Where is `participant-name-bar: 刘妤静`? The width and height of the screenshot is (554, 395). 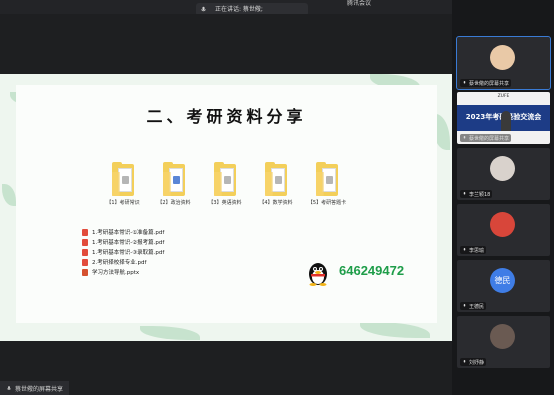 participant-name-bar: 刘妤静 is located at coordinates (473, 362).